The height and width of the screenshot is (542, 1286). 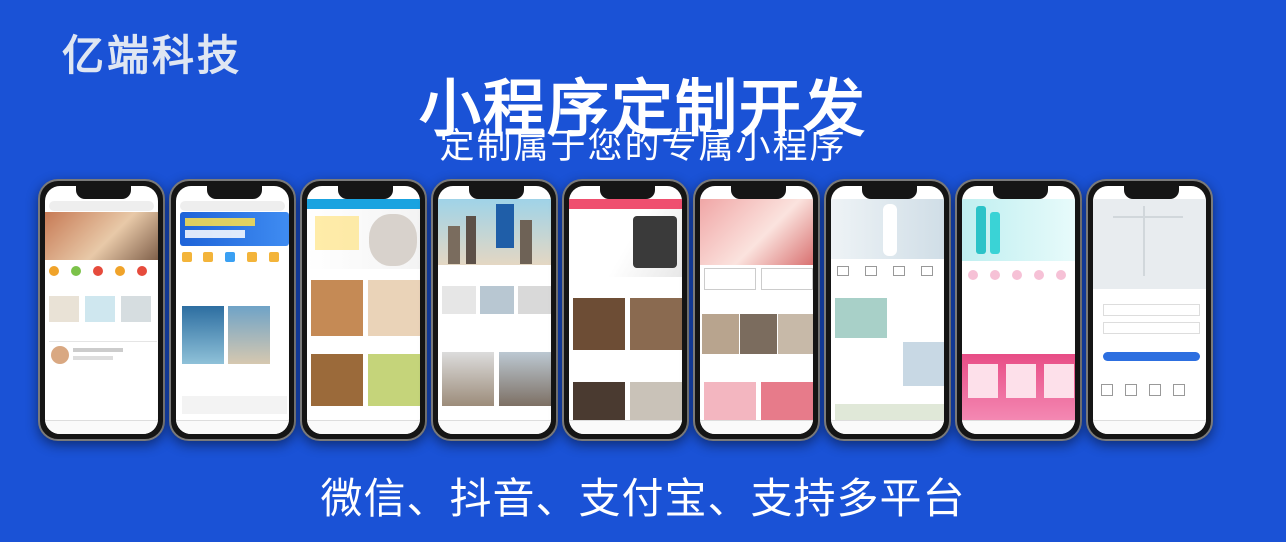 I want to click on phone-mockup-map, so click(x=1149, y=310).